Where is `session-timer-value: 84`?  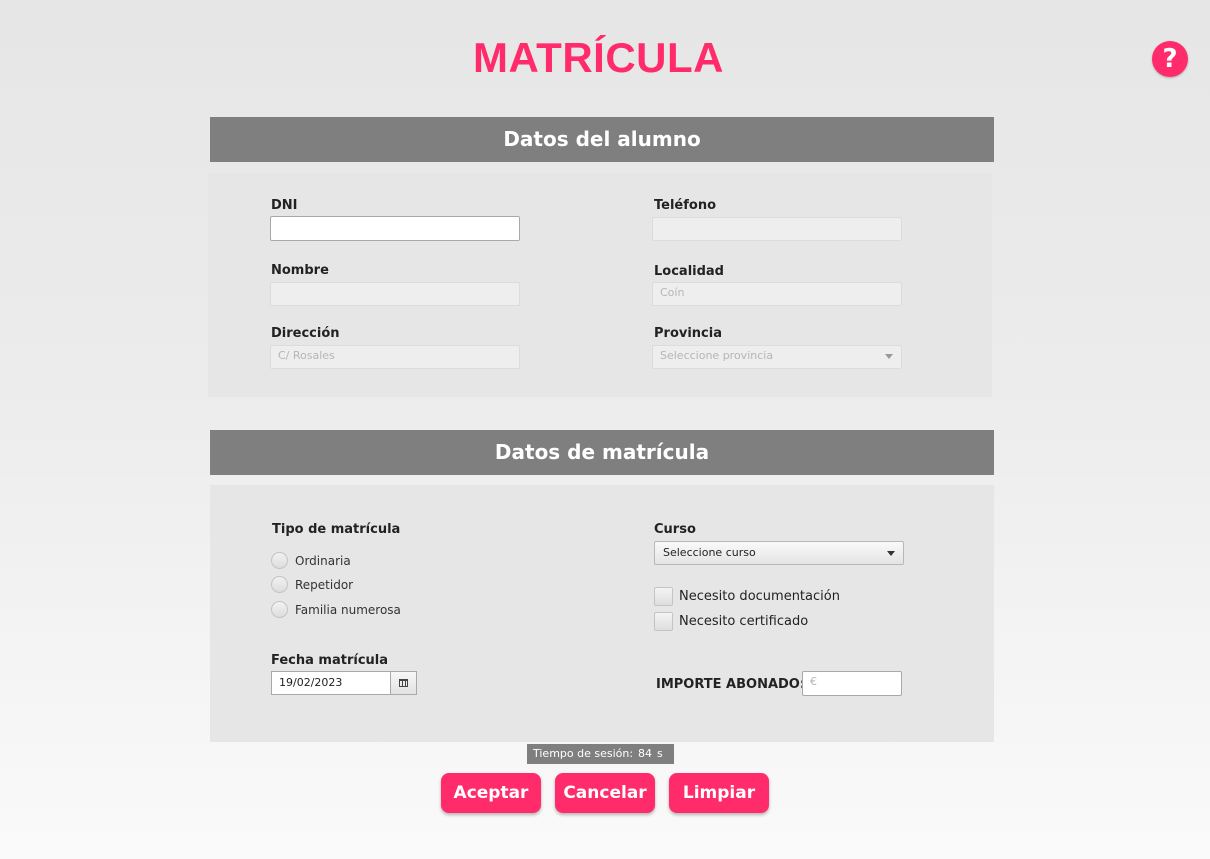
session-timer-value: 84 is located at coordinates (645, 753).